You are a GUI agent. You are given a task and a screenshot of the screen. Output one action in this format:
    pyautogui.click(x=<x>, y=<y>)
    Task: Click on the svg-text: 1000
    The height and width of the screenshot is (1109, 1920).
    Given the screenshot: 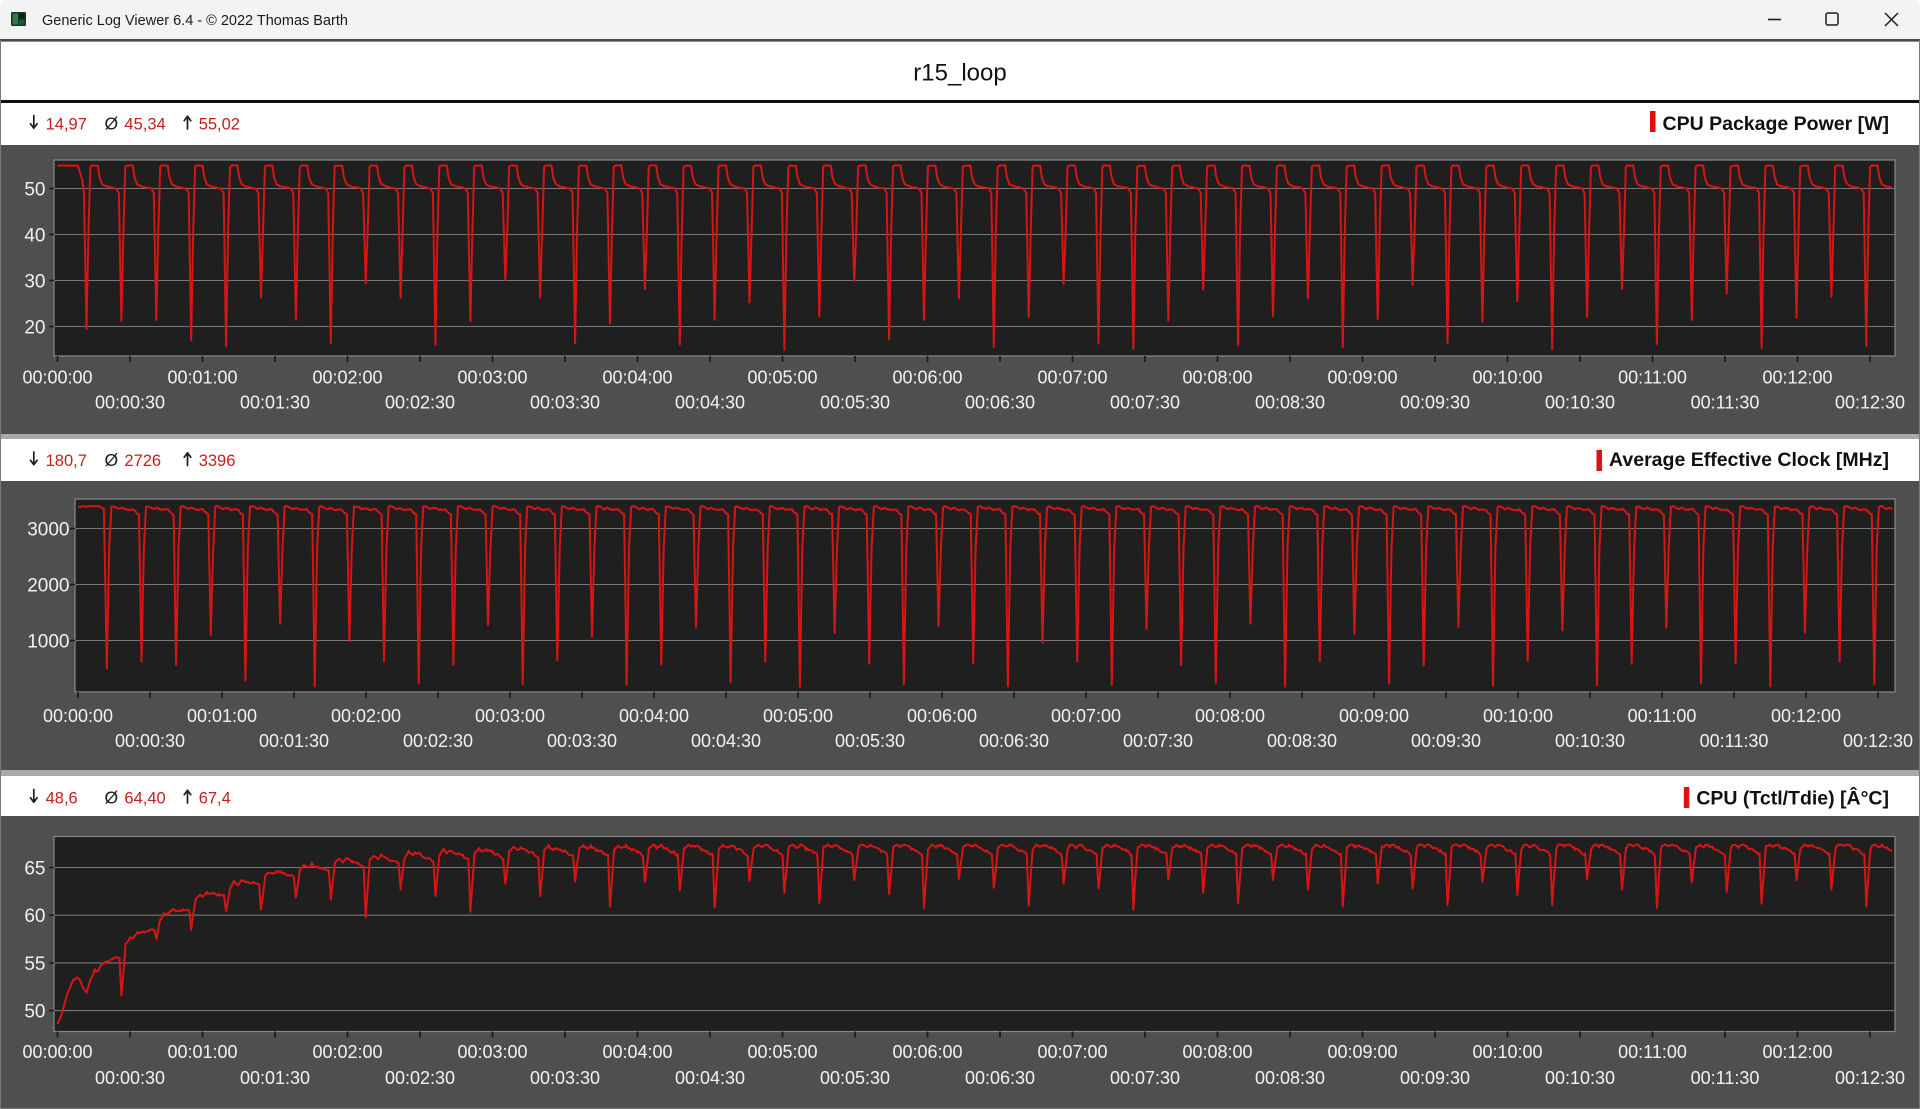 What is the action you would take?
    pyautogui.click(x=48, y=642)
    